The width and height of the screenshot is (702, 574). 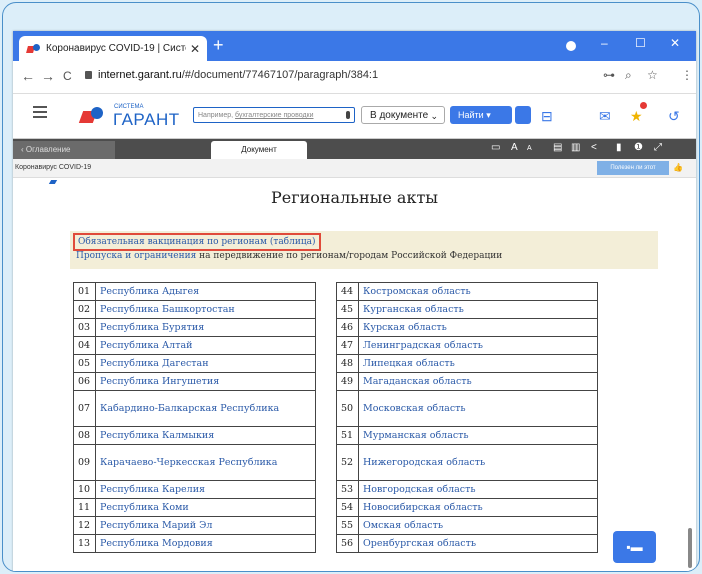 What do you see at coordinates (205, 408) in the screenshot?
I see `region-link: Кабардино-Балкарская Республика` at bounding box center [205, 408].